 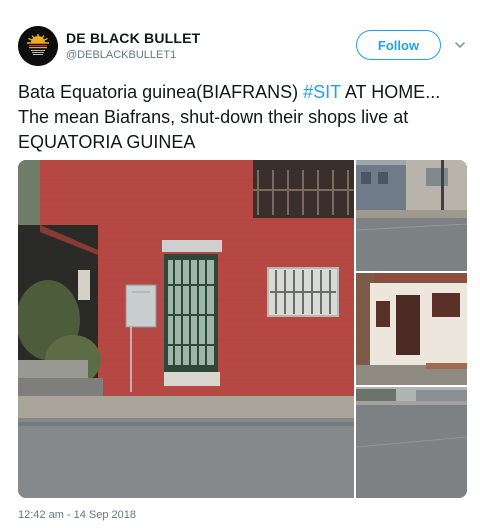 I want to click on avatar-image, so click(x=38, y=46).